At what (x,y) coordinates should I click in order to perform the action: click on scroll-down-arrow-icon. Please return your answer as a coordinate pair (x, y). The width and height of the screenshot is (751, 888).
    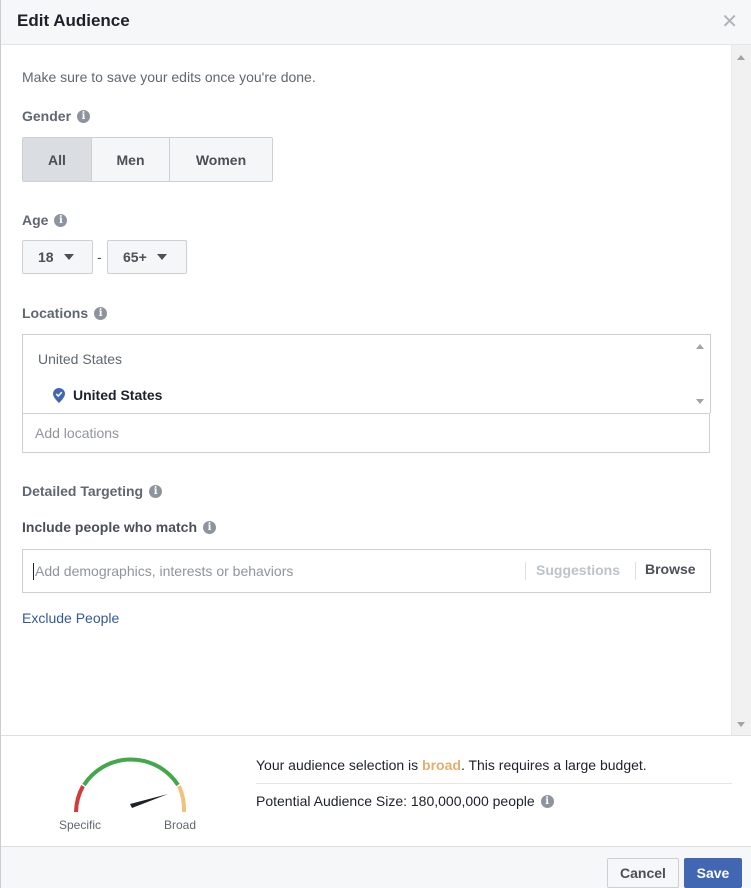
    Looking at the image, I should click on (741, 724).